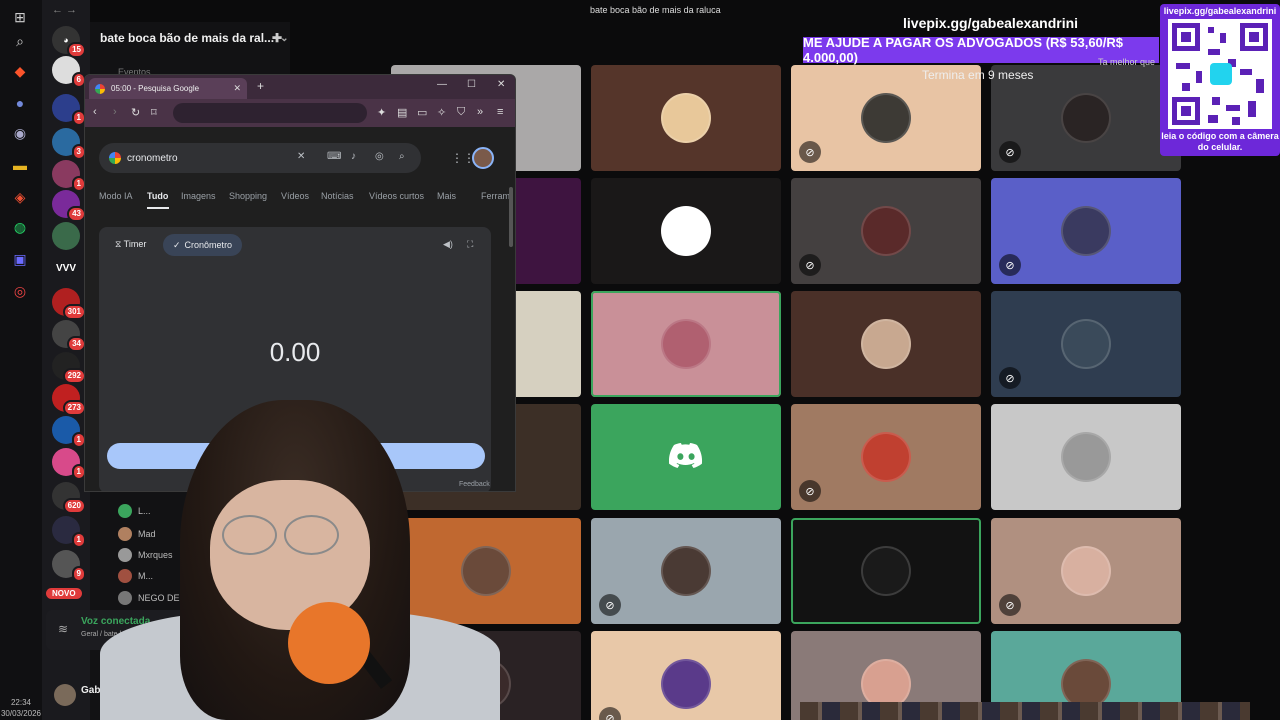 The height and width of the screenshot is (720, 1280). What do you see at coordinates (260, 158) in the screenshot?
I see `search-input: cronometro ✕ ⌨ ♪ ◎ ⌕` at bounding box center [260, 158].